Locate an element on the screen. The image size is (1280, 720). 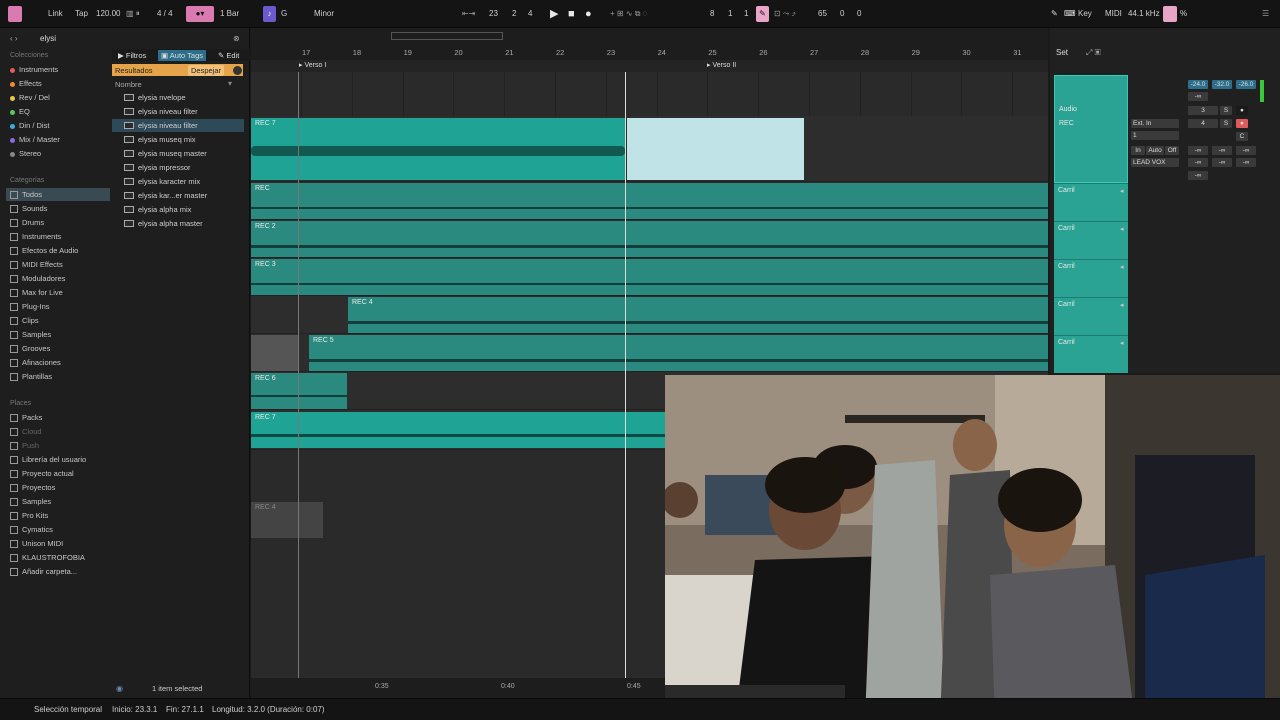
audio-clip: REC 2 is located at coordinates (649, 239).